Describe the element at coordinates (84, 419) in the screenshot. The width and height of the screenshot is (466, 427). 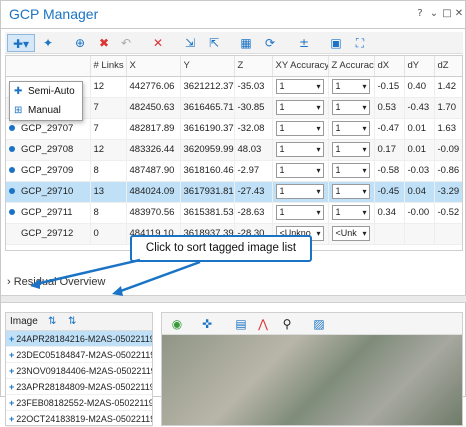
I see `image-name: 22OCT24183819-M2AS-05022119` at that location.